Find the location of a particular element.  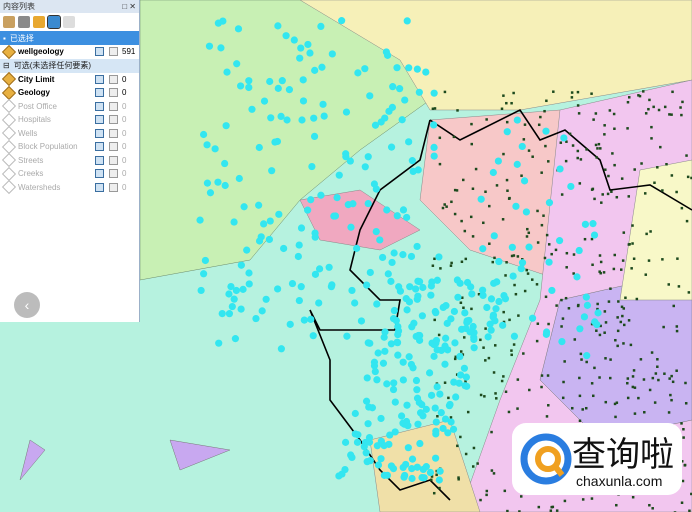

list-by-drawing-order-icon is located at coordinates (9, 22).